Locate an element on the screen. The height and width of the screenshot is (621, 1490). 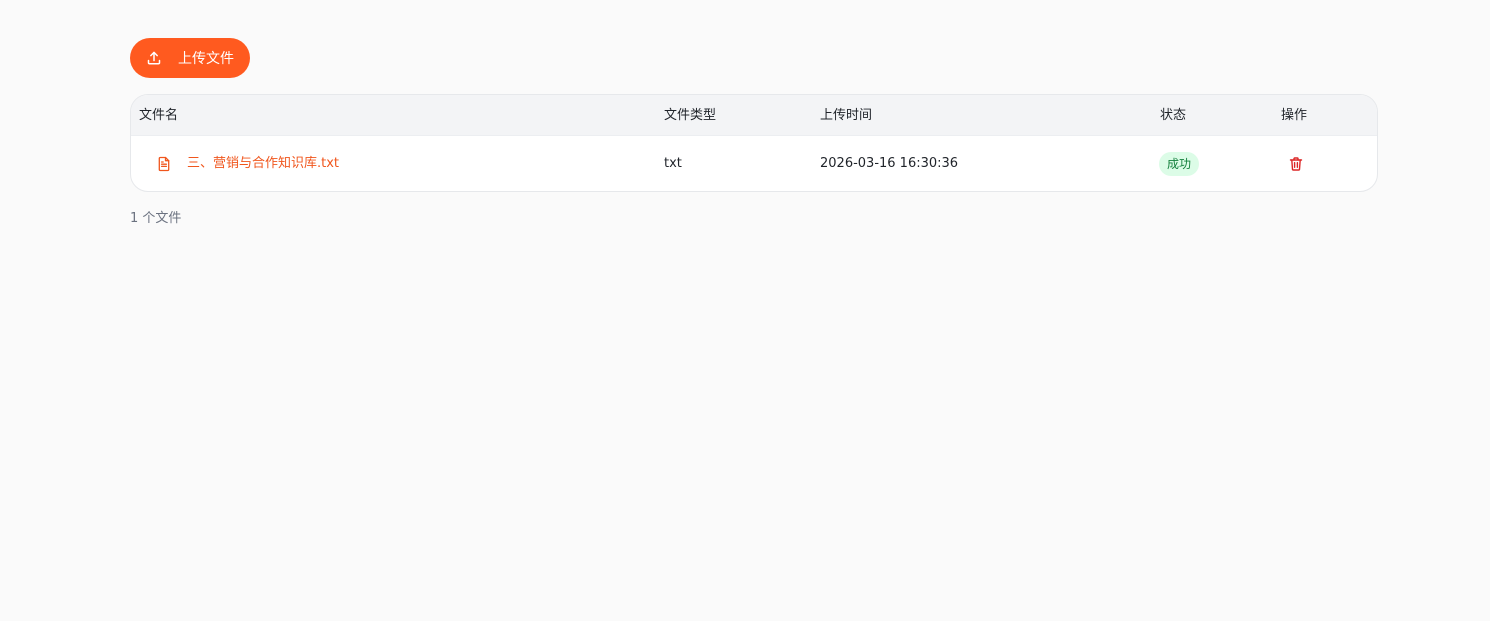
column-header-actions: 操作 is located at coordinates (1294, 115).